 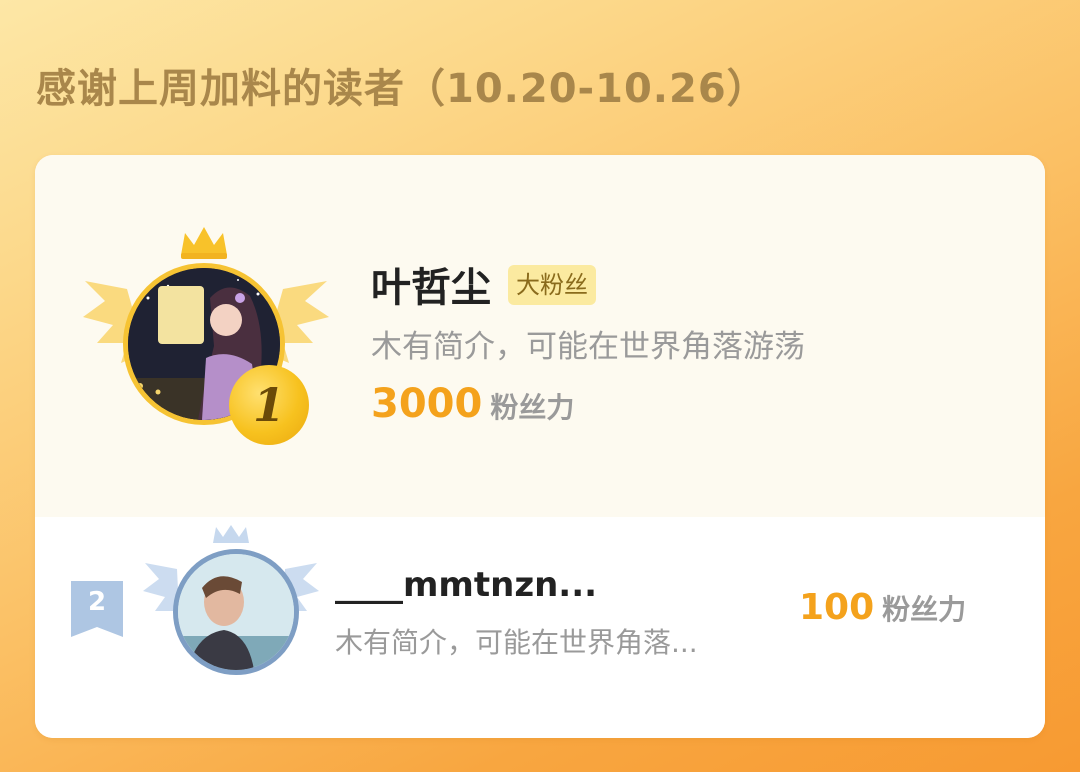 I want to click on rank-badge: 1, so click(x=269, y=405).